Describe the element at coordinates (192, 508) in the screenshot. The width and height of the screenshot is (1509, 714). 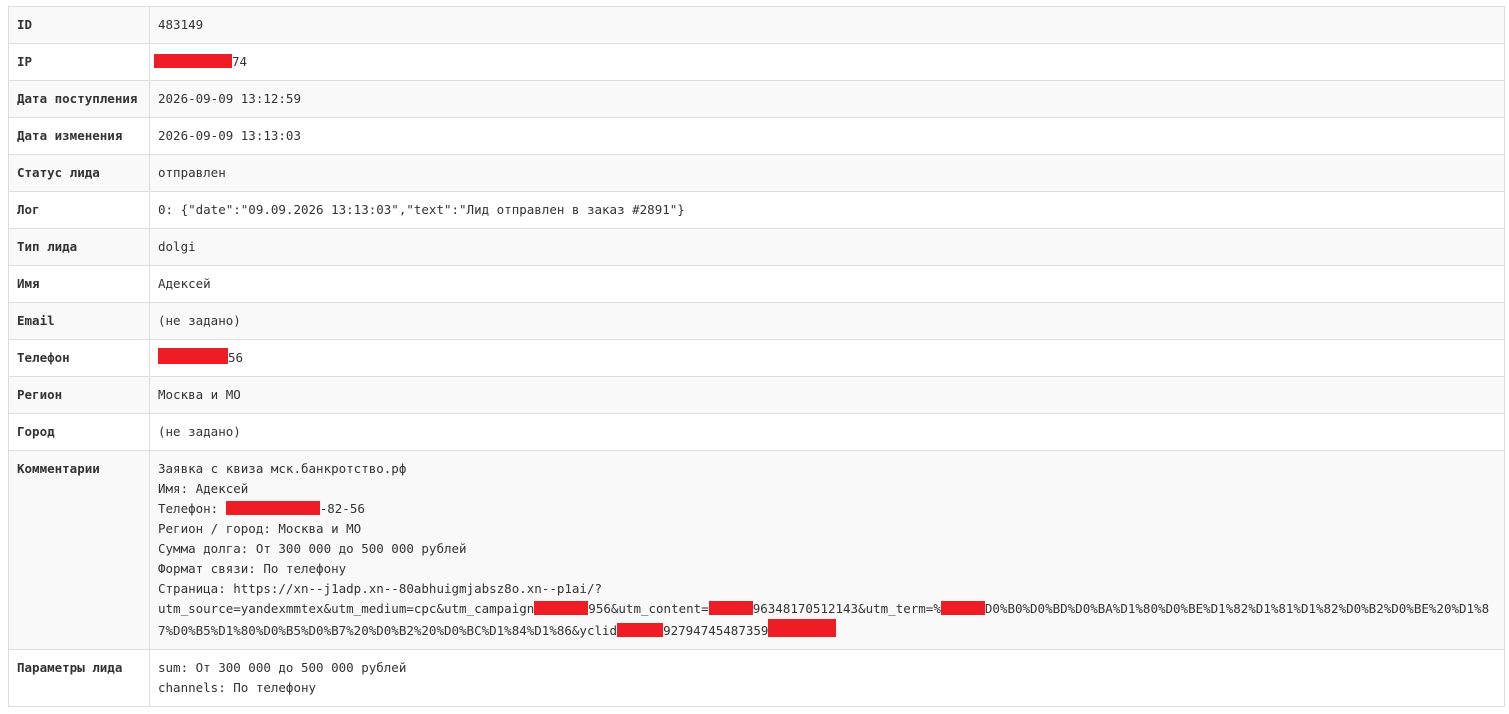
I see `comment-phone-prefix: Телефон:` at that location.